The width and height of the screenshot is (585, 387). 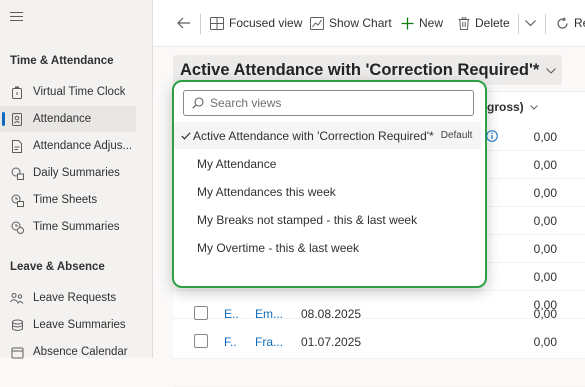 I want to click on checkmark-icon, so click(x=186, y=135).